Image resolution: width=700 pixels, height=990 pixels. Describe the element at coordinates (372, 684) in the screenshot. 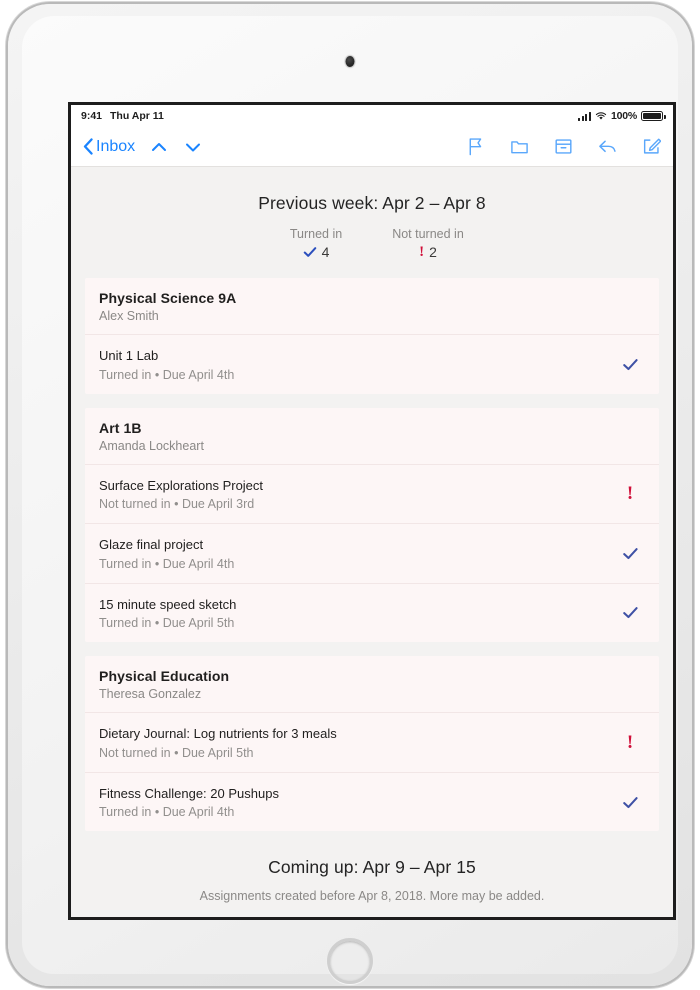

I see `class-card-header: Physical Education Theresa Gonzalez` at that location.